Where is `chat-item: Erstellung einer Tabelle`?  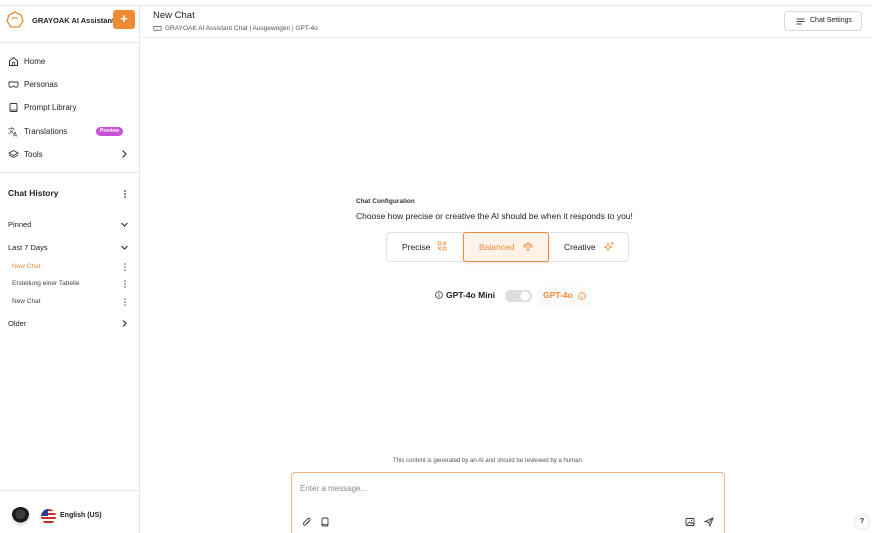 chat-item: Erstellung einer Tabelle is located at coordinates (69, 284).